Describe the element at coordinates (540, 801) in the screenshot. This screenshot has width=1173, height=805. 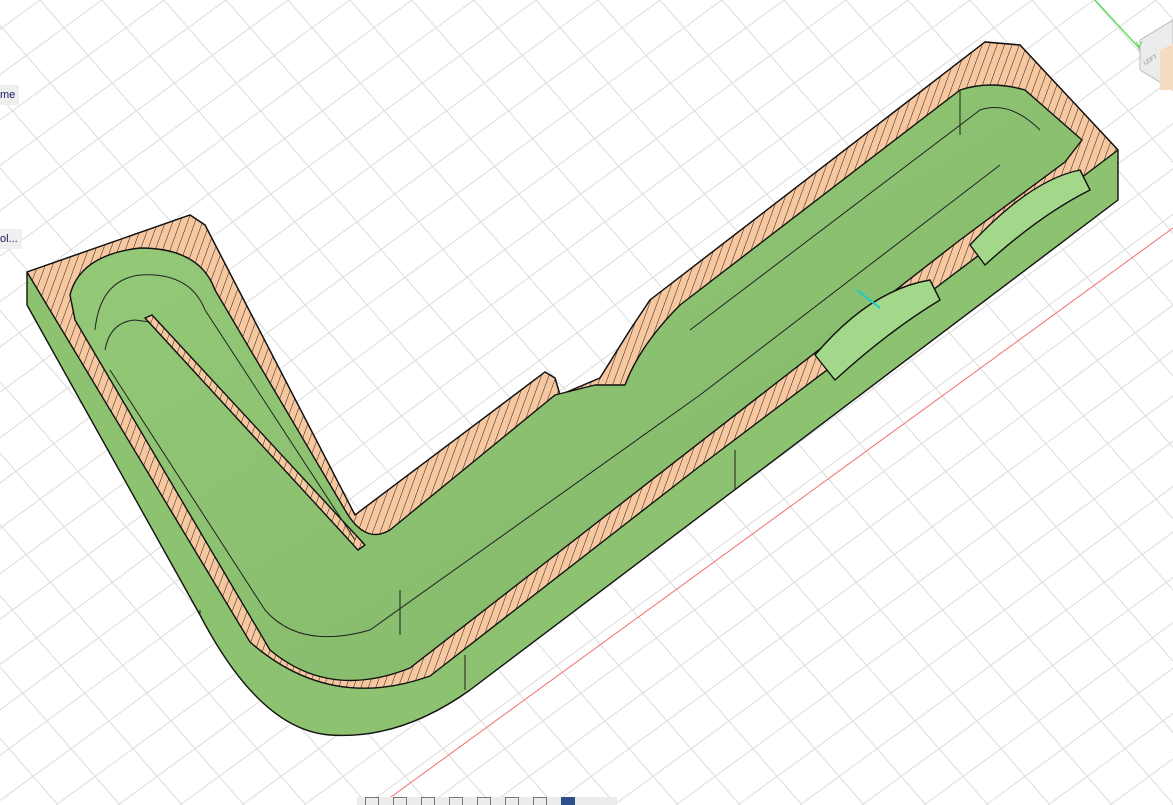
I see `viewports-icon` at that location.